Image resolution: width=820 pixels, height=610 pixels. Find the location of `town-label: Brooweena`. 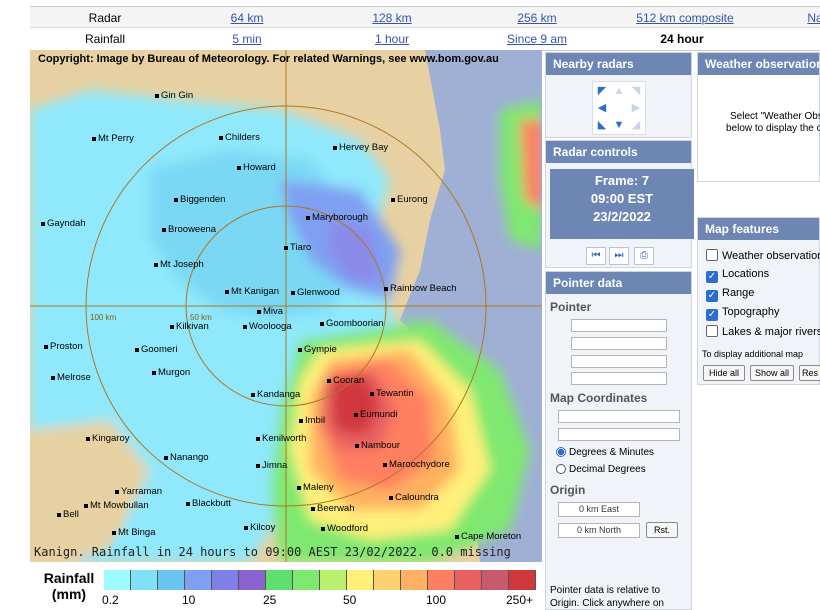

town-label: Brooweena is located at coordinates (189, 229).